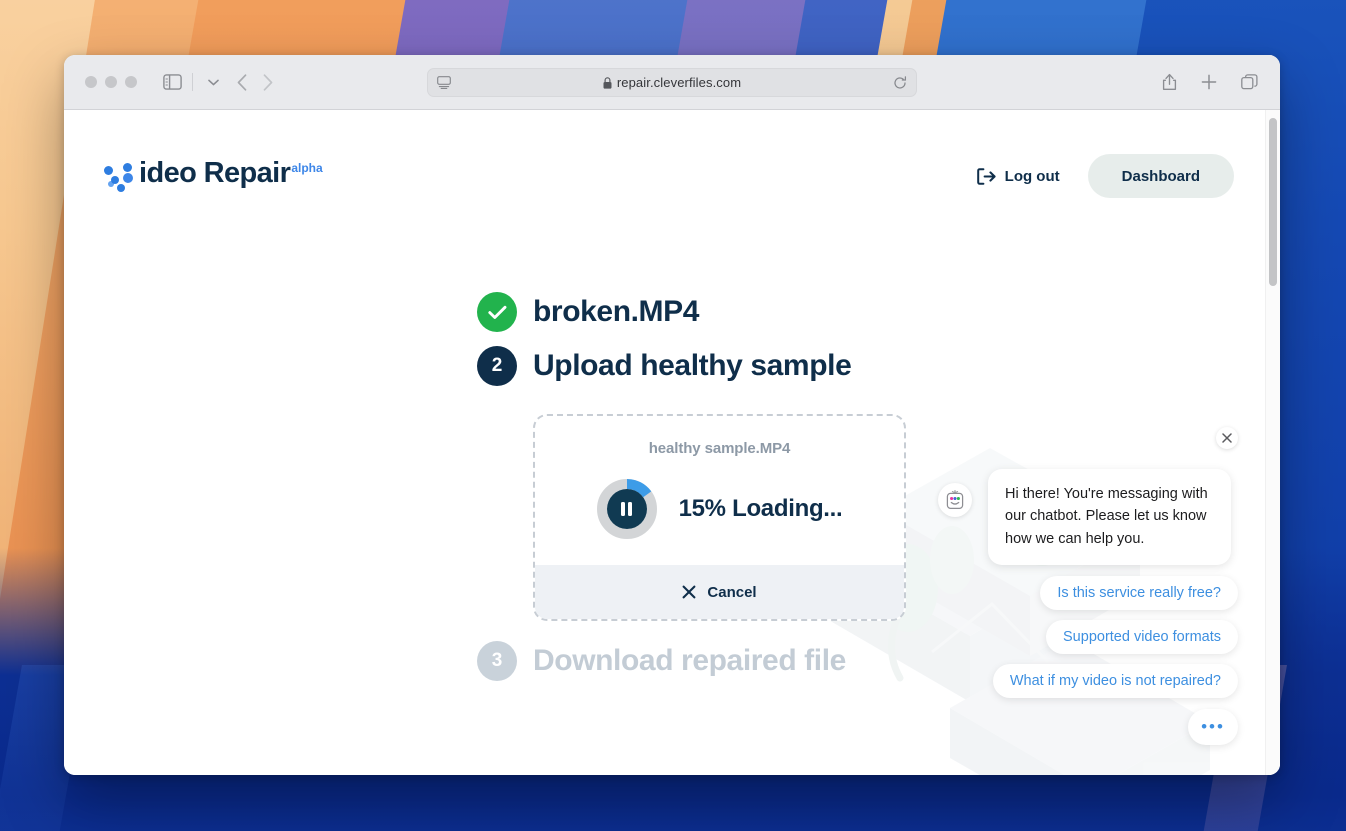 This screenshot has width=1346, height=831. I want to click on header-actions: Log out Dashboard, so click(1105, 176).